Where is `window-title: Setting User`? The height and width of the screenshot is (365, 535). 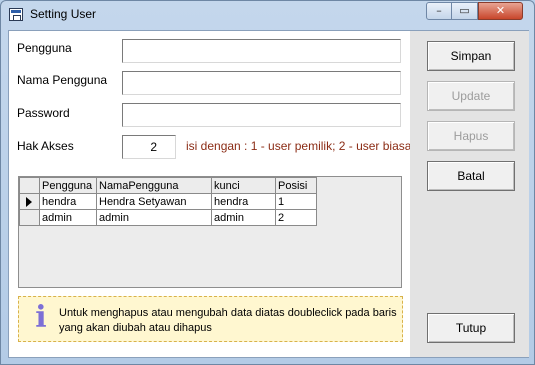 window-title: Setting User is located at coordinates (63, 14).